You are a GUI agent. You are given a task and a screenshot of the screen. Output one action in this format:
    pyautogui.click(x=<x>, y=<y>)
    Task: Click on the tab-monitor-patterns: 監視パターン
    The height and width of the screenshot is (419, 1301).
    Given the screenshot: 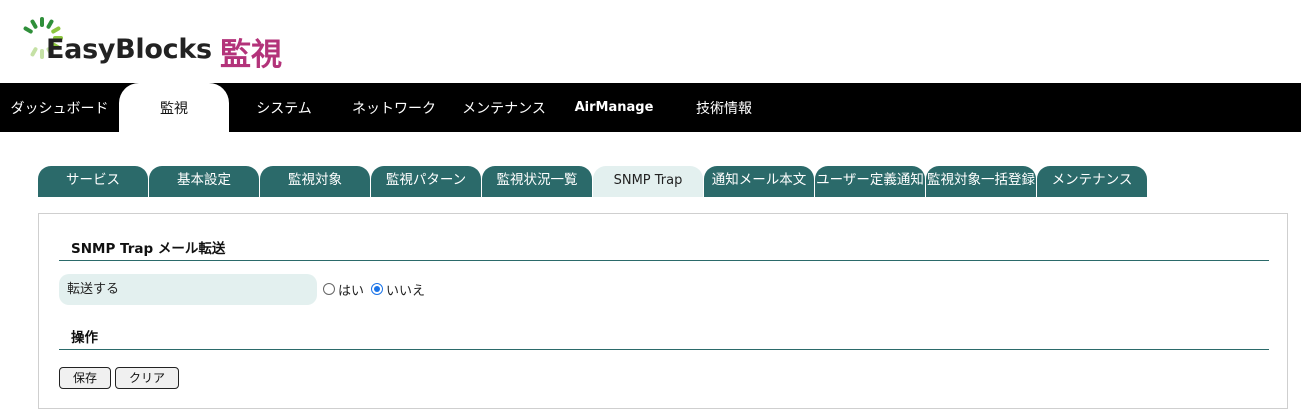 What is the action you would take?
    pyautogui.click(x=426, y=181)
    